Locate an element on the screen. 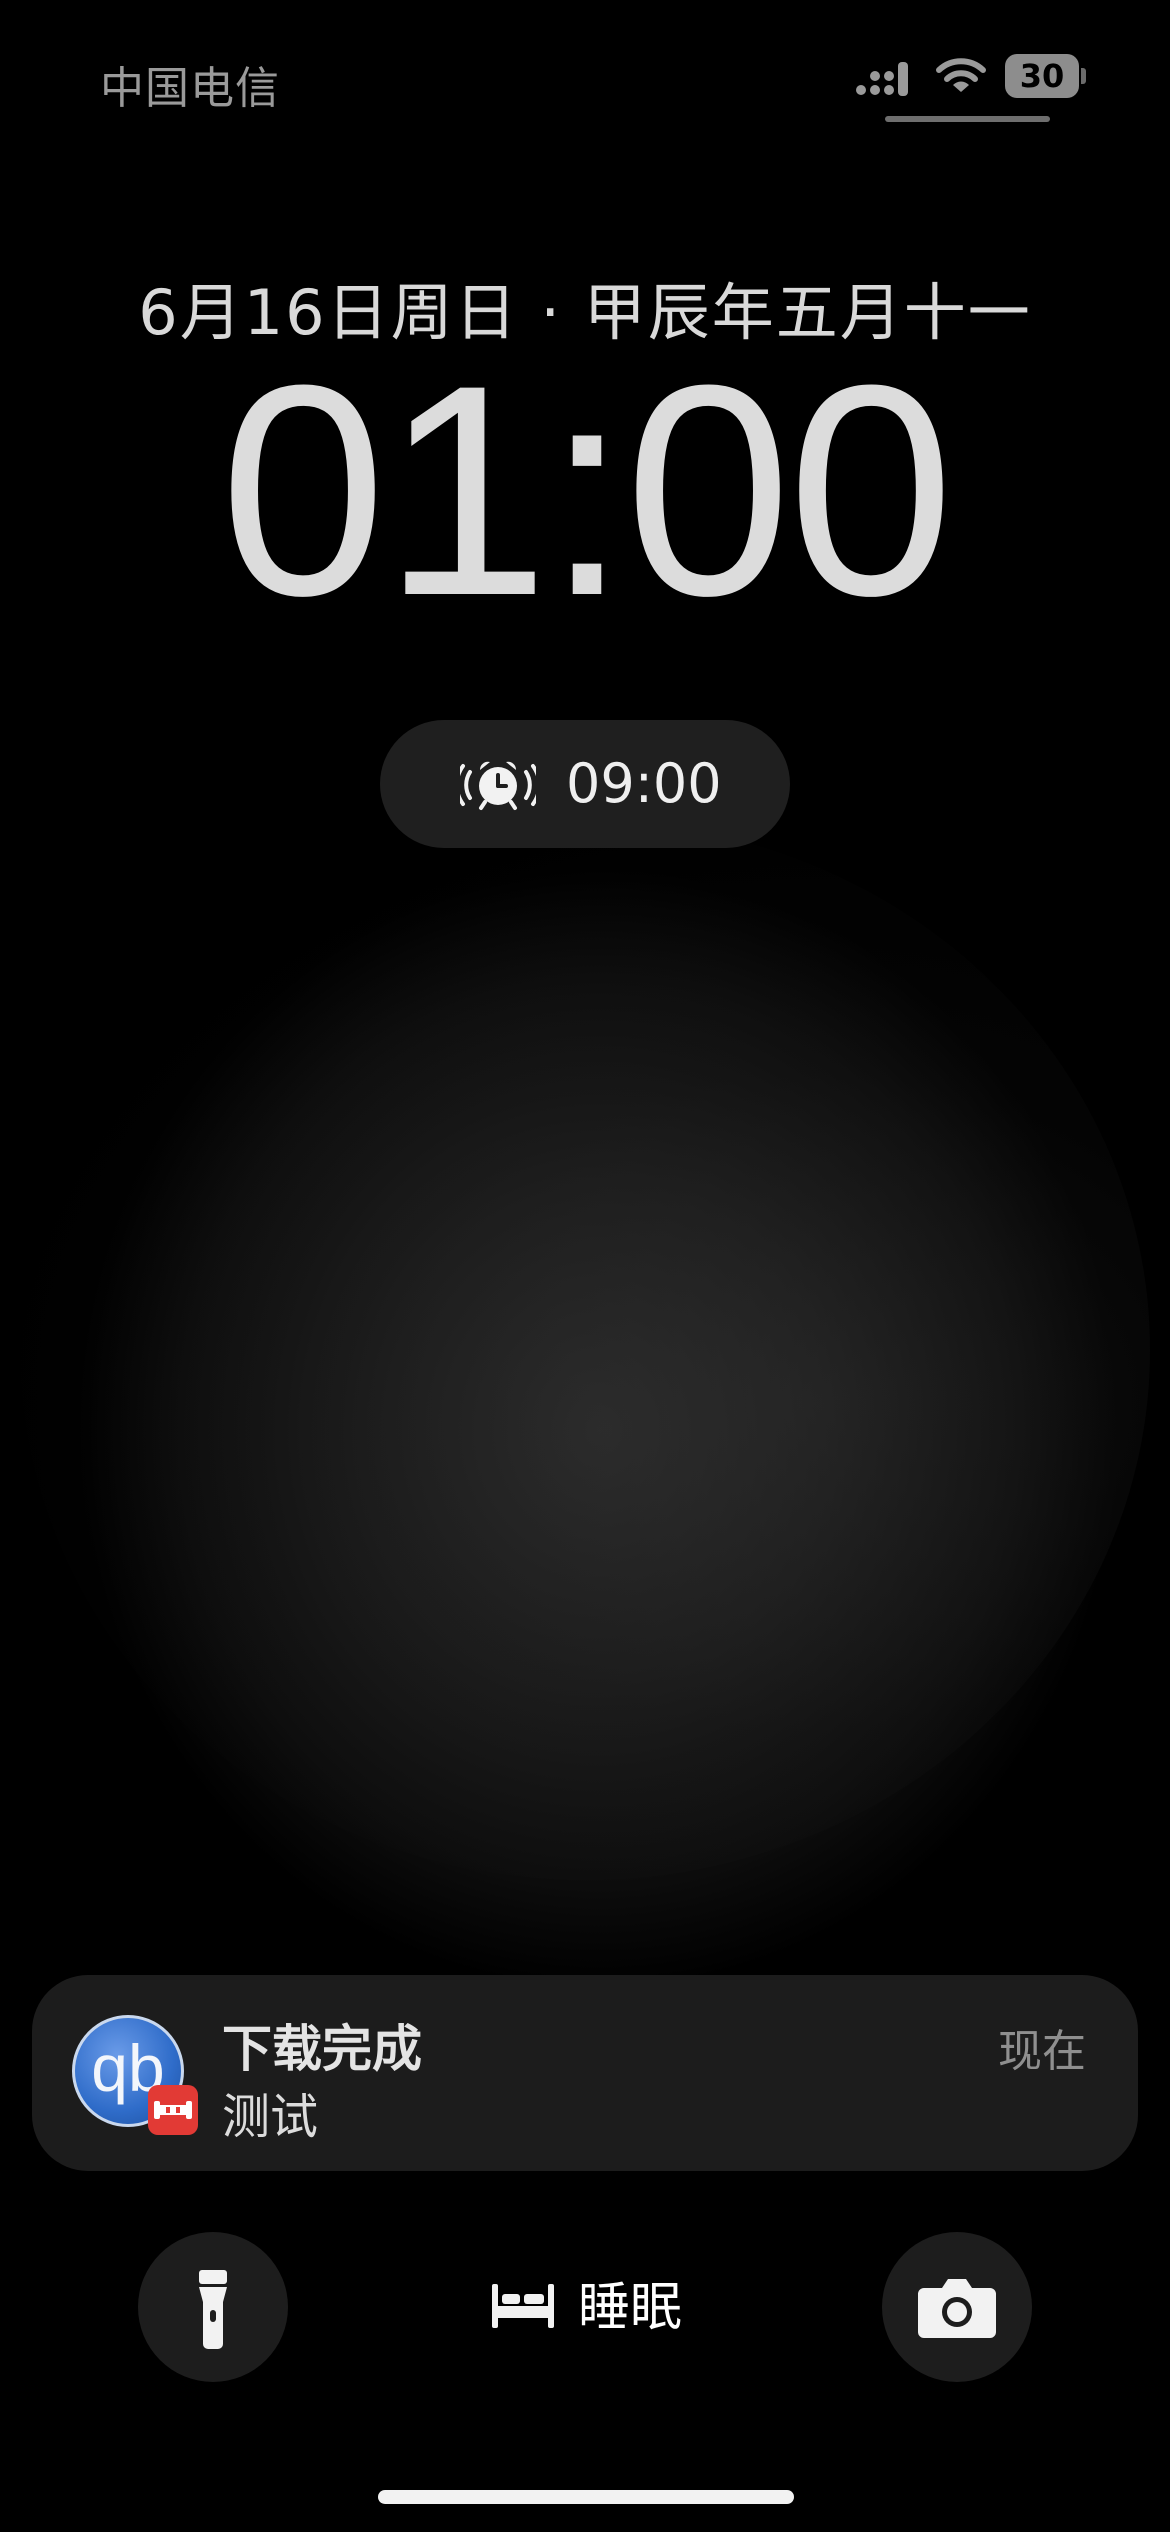  alarm-widget: 09:00 is located at coordinates (585, 784).